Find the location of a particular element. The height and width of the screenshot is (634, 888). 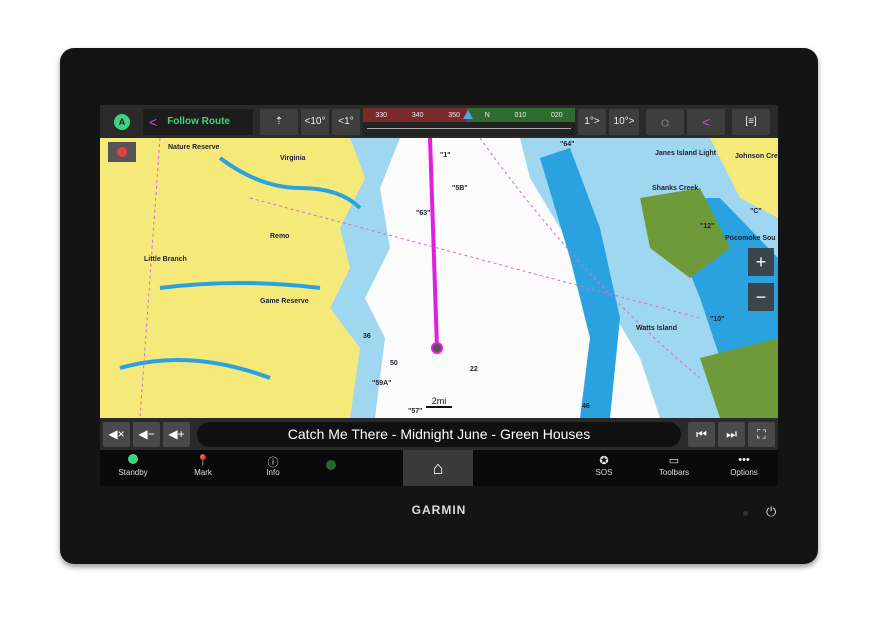

map-label: "57" is located at coordinates (415, 411).